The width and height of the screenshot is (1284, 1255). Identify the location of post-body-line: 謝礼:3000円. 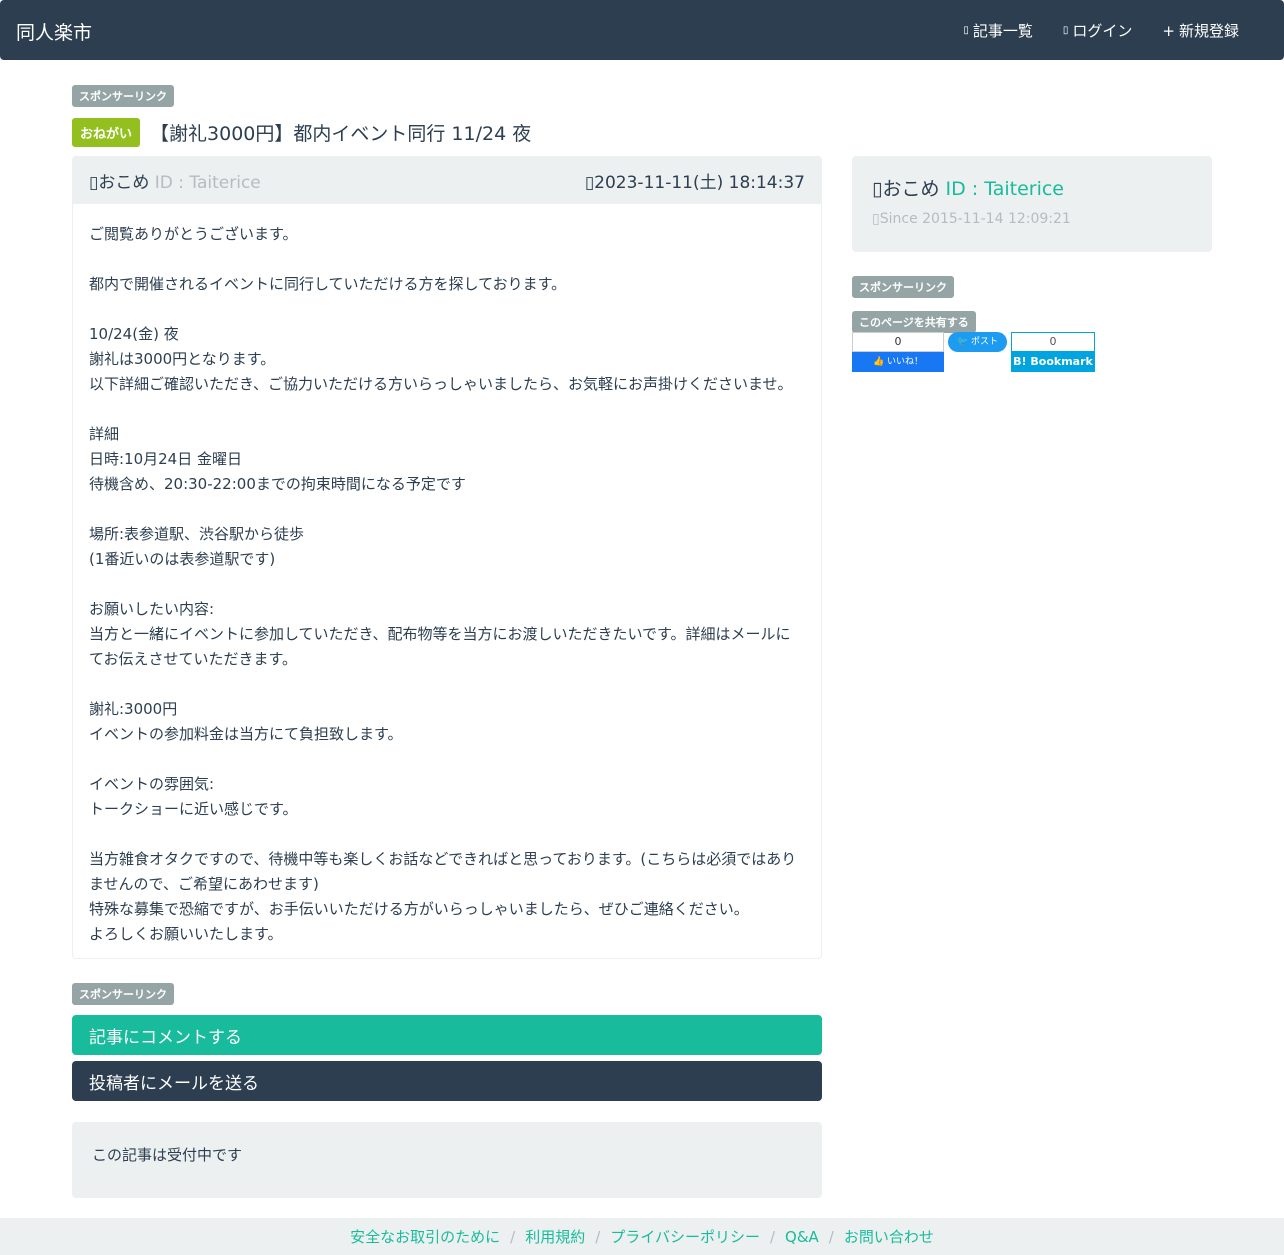
(133, 709).